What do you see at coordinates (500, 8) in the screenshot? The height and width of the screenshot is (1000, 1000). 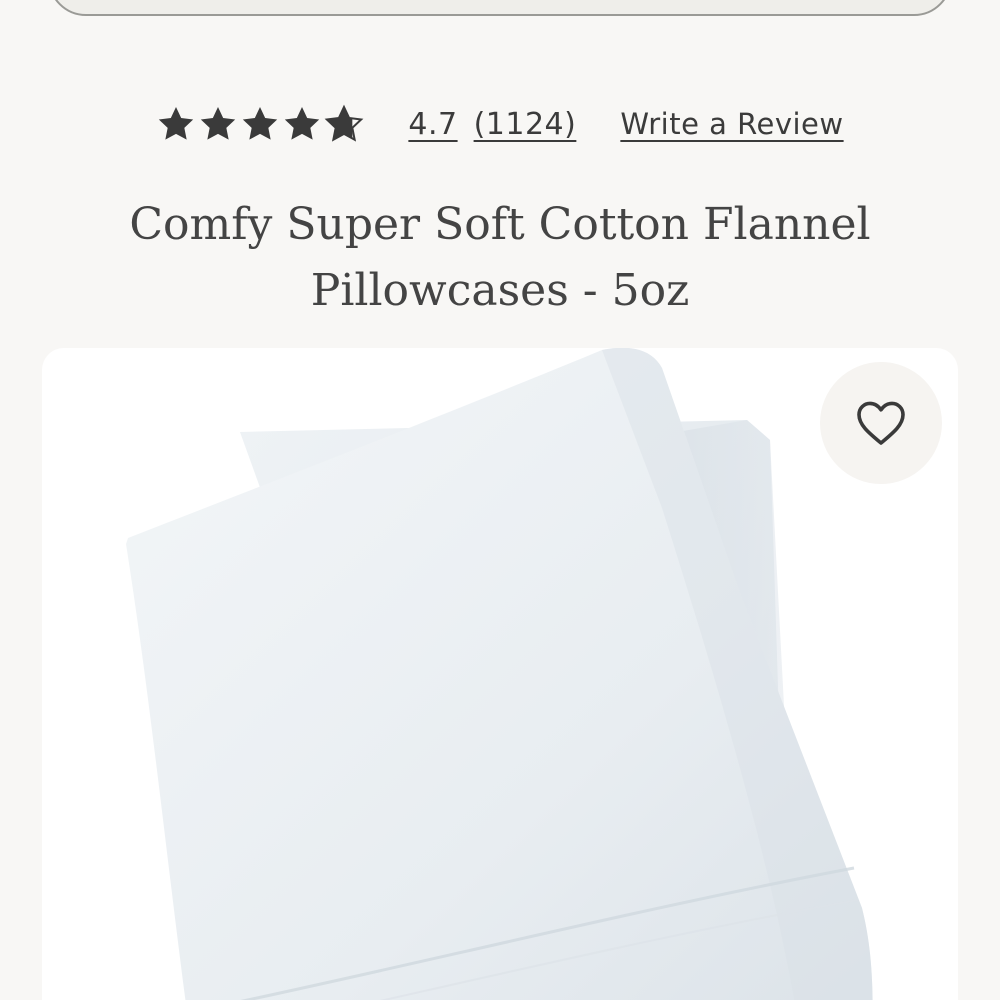 I see `search-bar` at bounding box center [500, 8].